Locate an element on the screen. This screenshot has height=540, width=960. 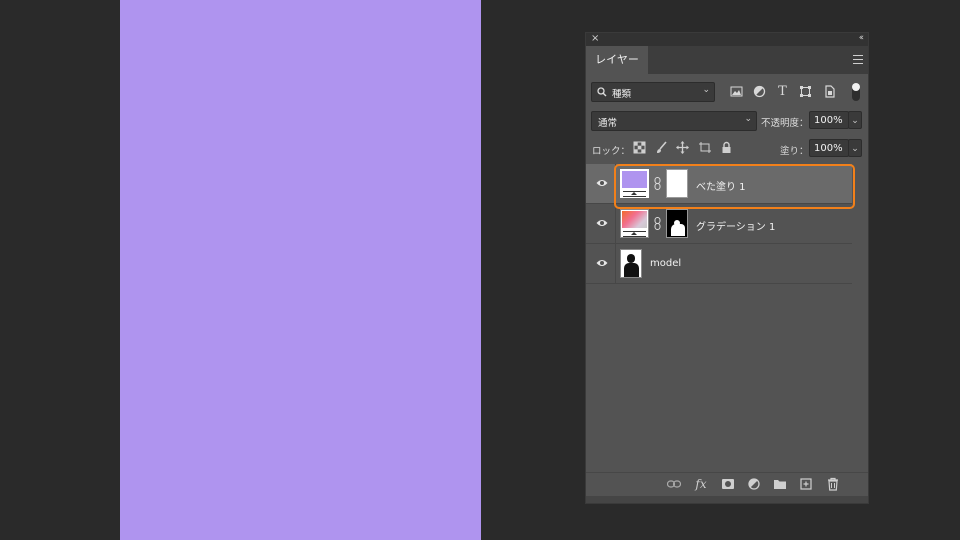
lock-all-icon is located at coordinates (726, 147).